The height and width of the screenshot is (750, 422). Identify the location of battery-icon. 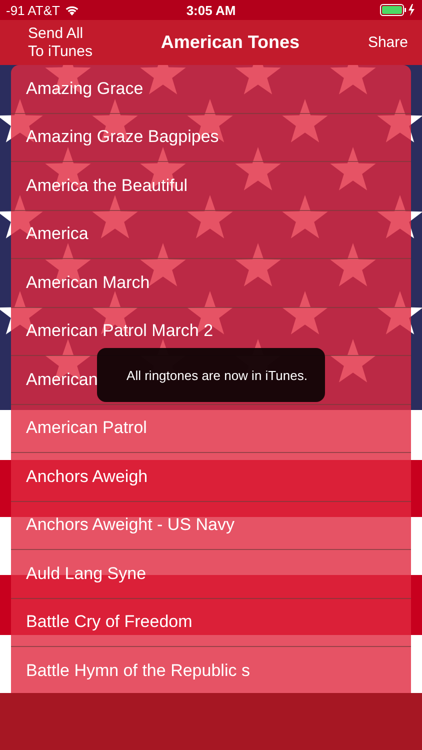
(398, 10).